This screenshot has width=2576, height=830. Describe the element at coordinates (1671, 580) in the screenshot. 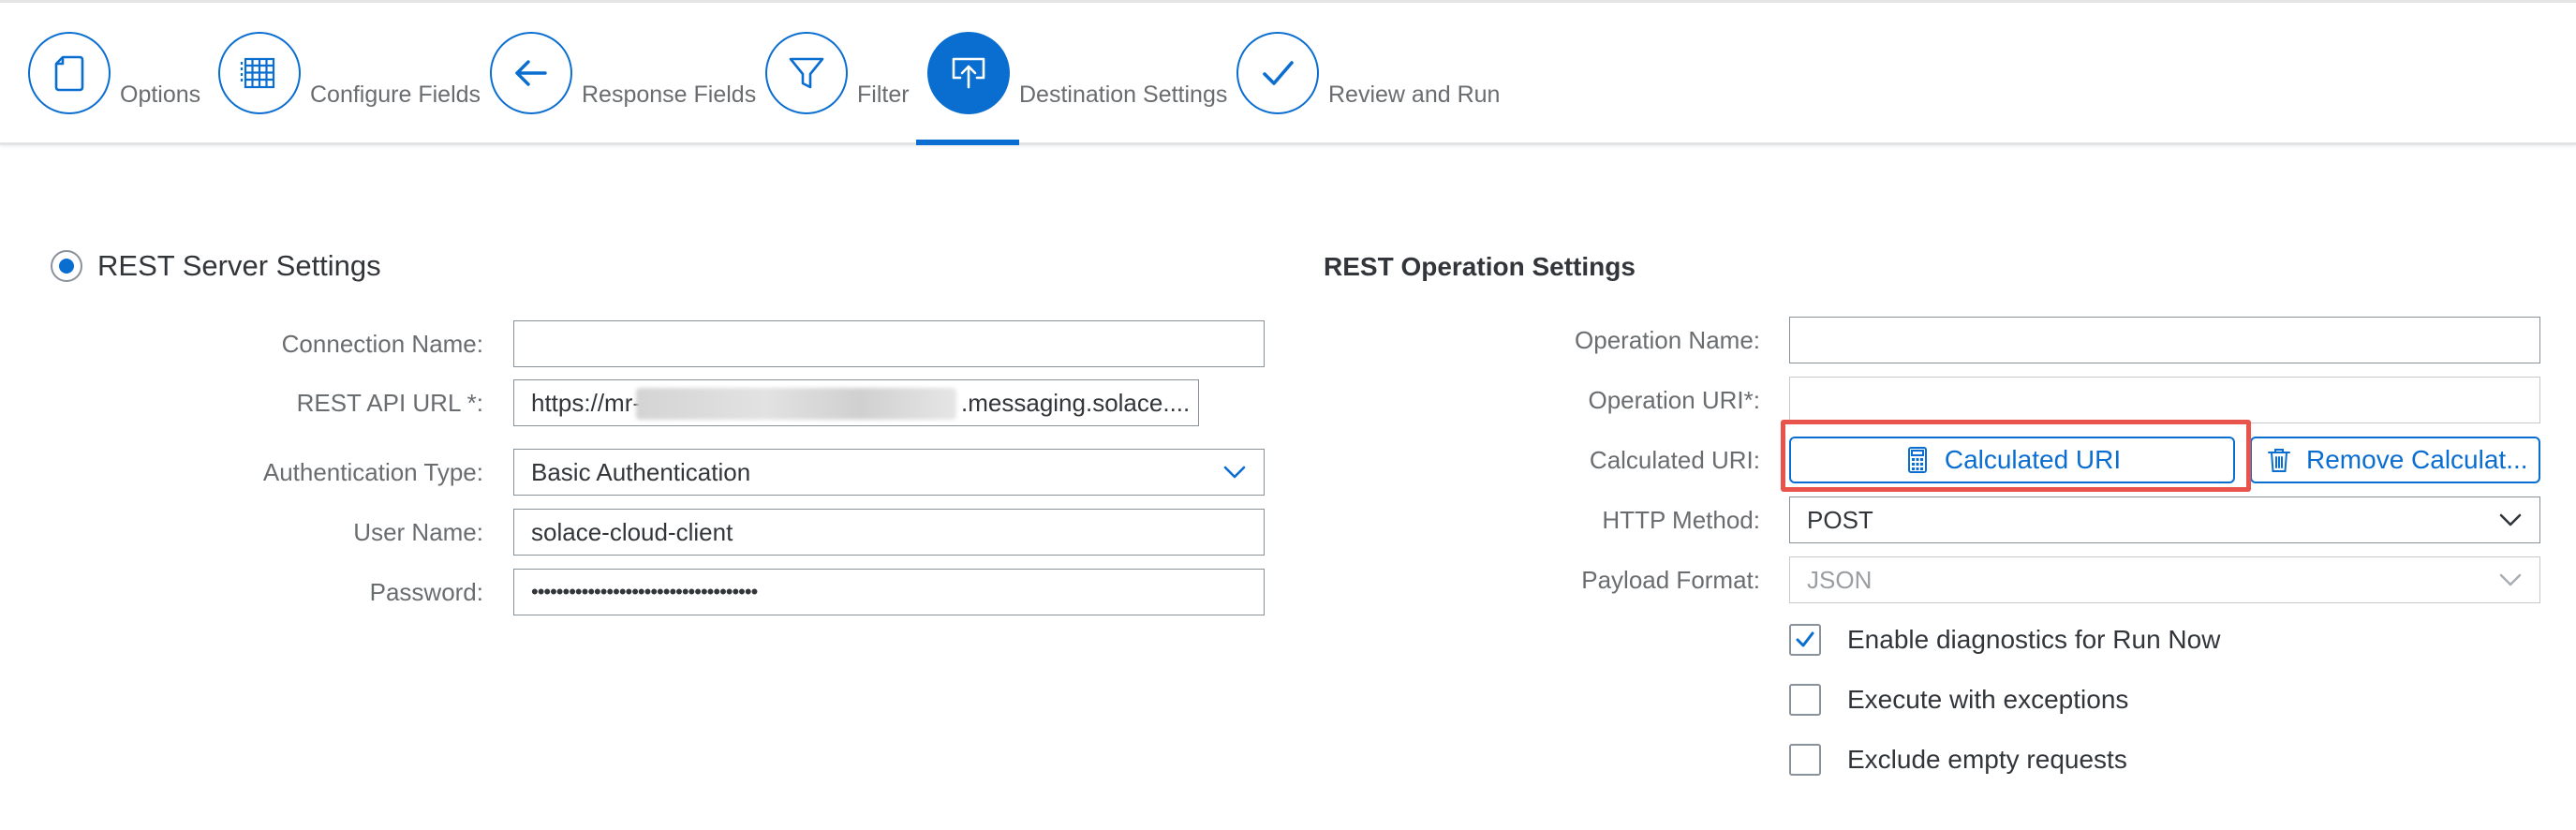

I see `payload-format-label: Payload Format:` at that location.